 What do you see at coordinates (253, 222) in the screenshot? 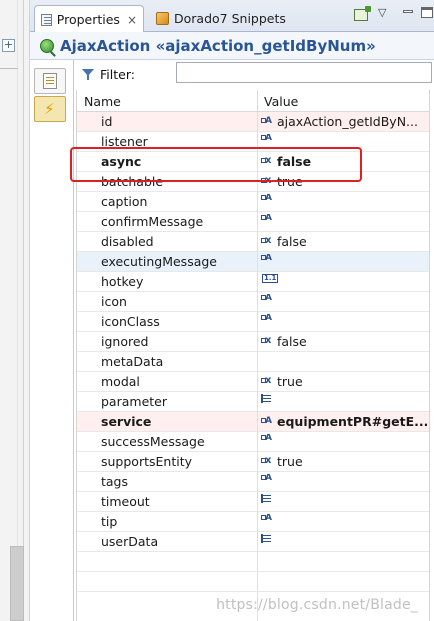
I see `table-row: confirmMessage` at bounding box center [253, 222].